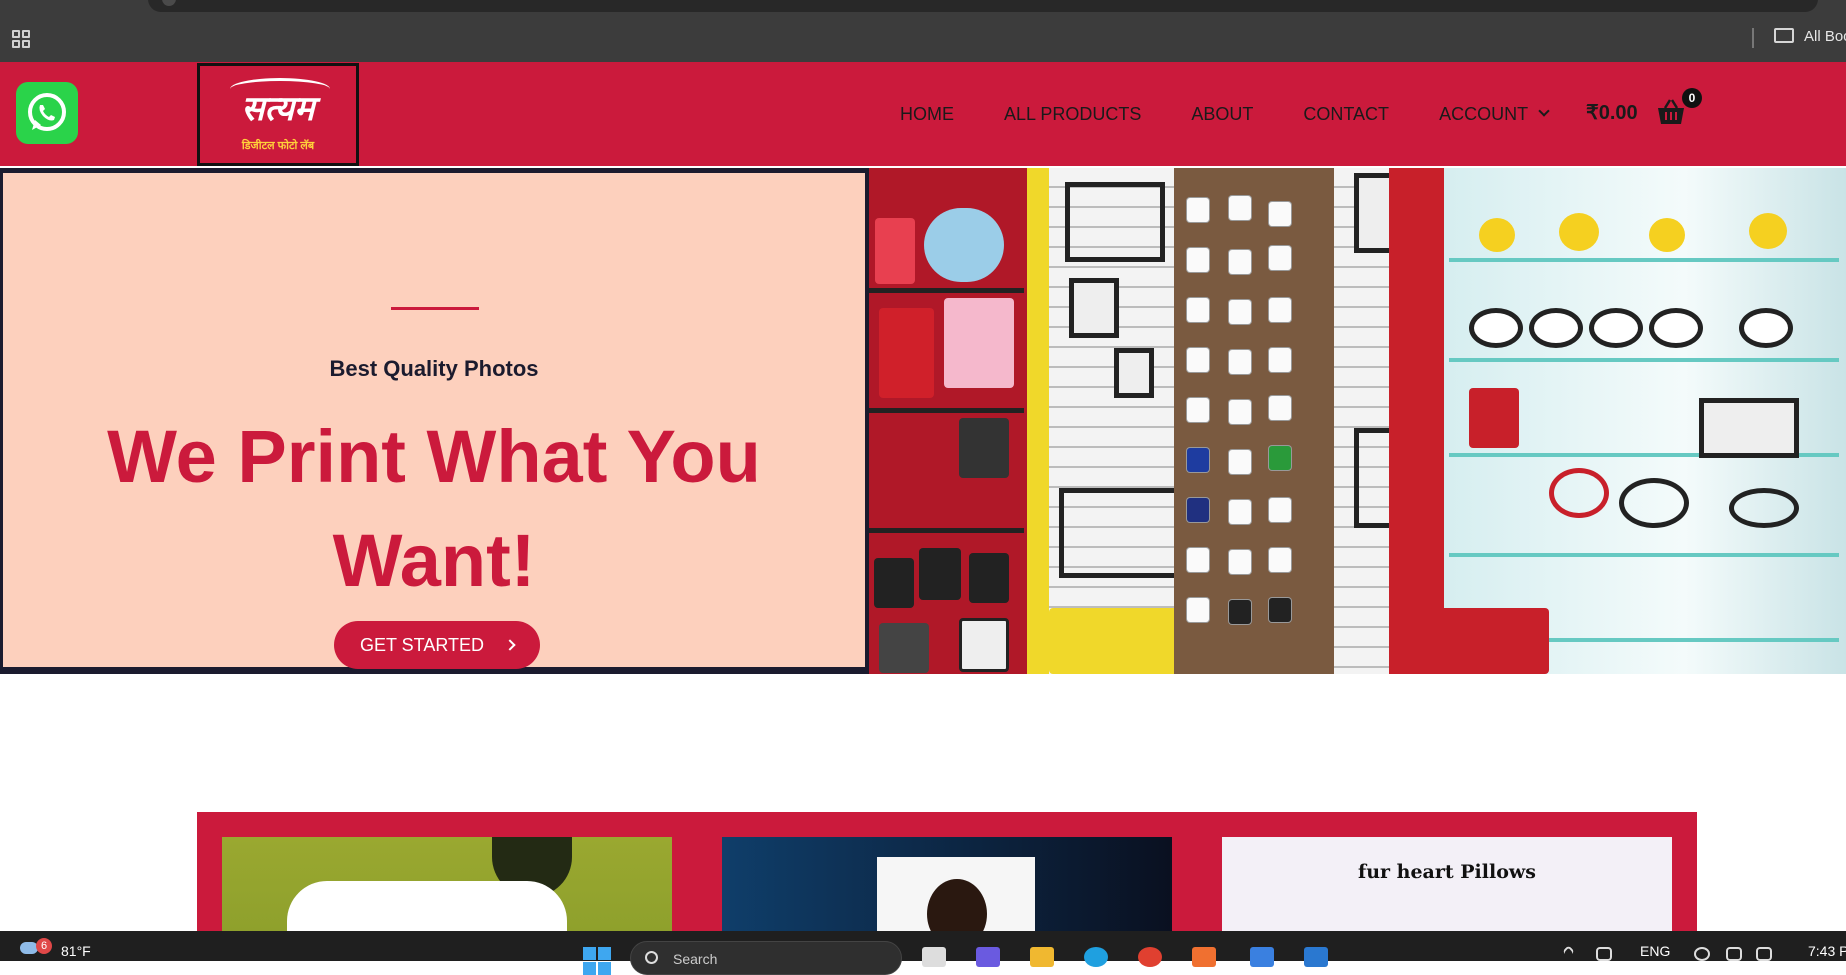 This screenshot has width=1846, height=975. Describe the element at coordinates (1115, 222) in the screenshot. I see `sweet-baby-frame` at that location.